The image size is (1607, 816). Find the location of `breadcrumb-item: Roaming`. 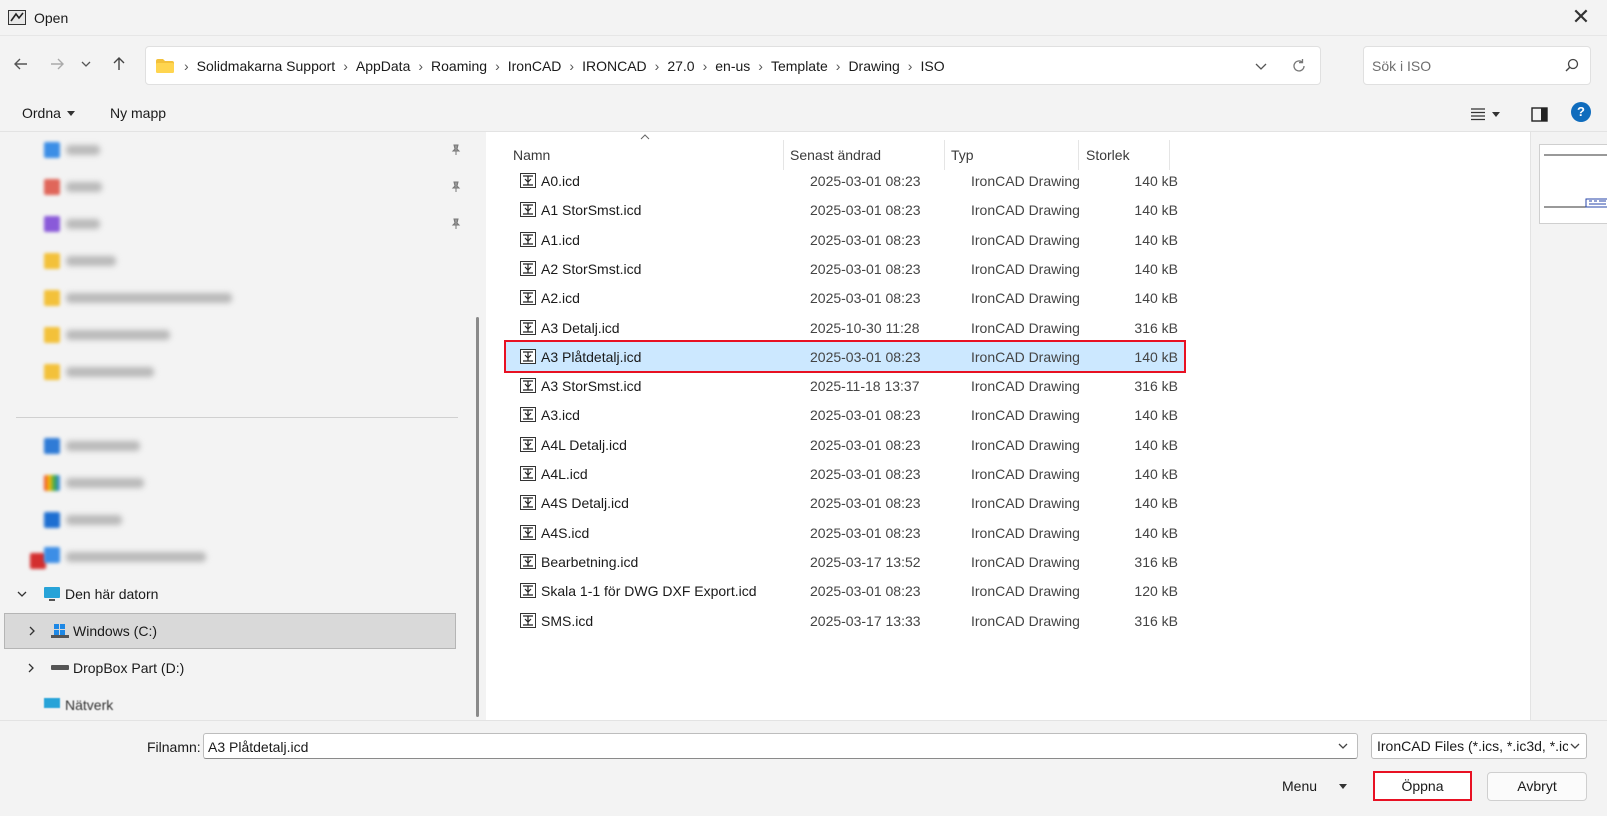

breadcrumb-item: Roaming is located at coordinates (459, 66).